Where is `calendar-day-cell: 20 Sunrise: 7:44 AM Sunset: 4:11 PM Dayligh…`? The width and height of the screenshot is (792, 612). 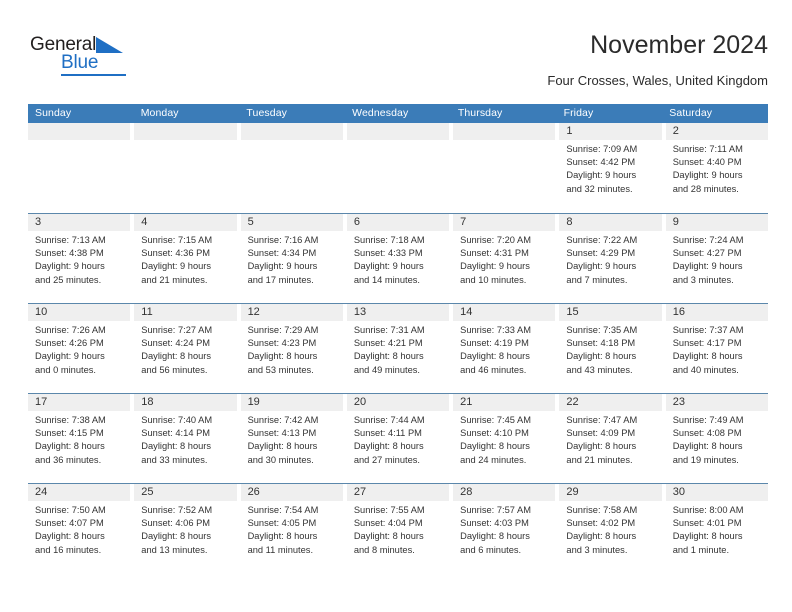 calendar-day-cell: 20 Sunrise: 7:44 AM Sunset: 4:11 PM Dayligh… is located at coordinates (398, 438).